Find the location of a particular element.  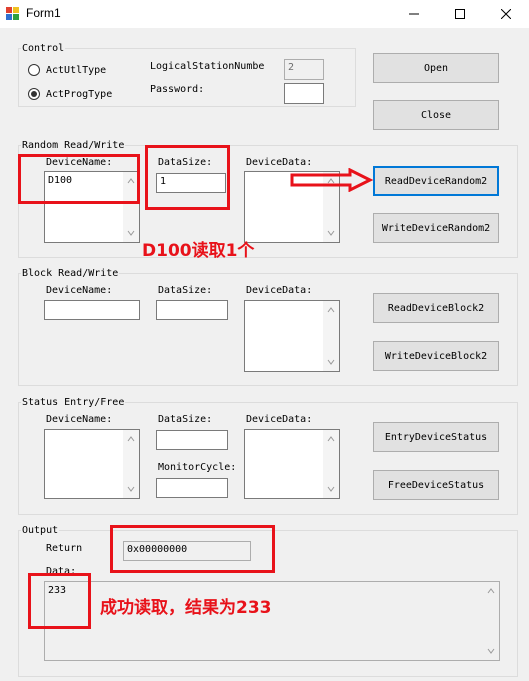

status-monitor-cycle-label: MonitorCycle: is located at coordinates (197, 467).